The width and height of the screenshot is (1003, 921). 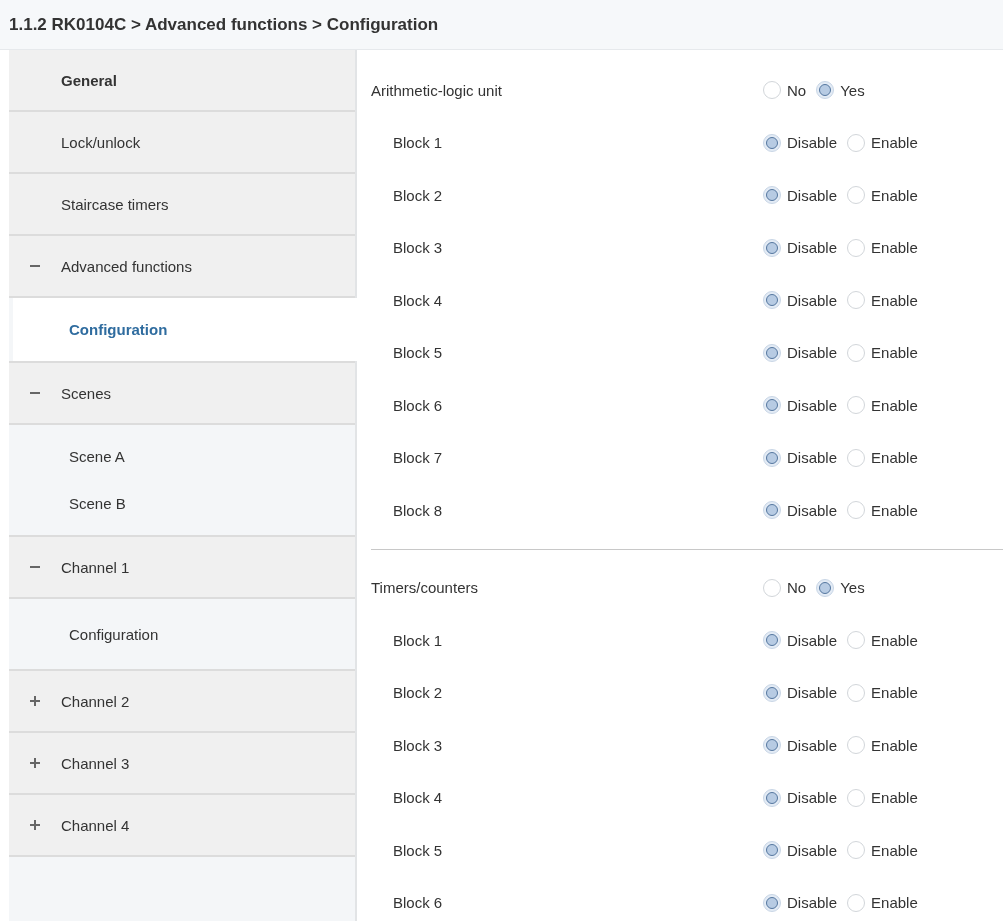 What do you see at coordinates (224, 24) in the screenshot?
I see `breadcrumb-title: 1.1.2 RK0104C > Advanced functions > Configuration` at bounding box center [224, 24].